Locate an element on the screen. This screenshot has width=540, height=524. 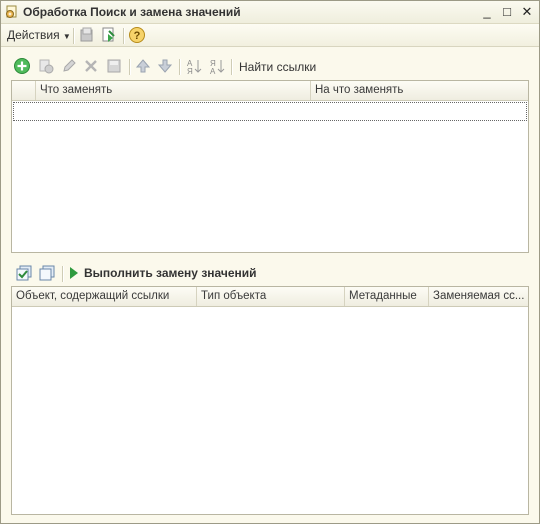
move-up-icon is located at coordinates (143, 66).